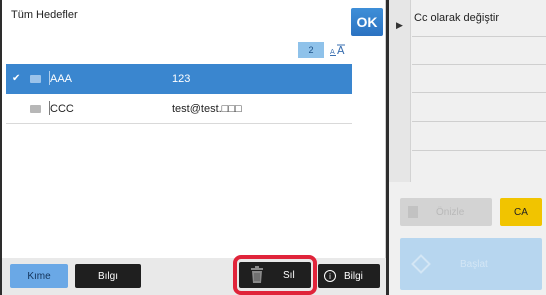  Describe the element at coordinates (16, 78) in the screenshot. I see `checkmark-icon: ✔` at that location.